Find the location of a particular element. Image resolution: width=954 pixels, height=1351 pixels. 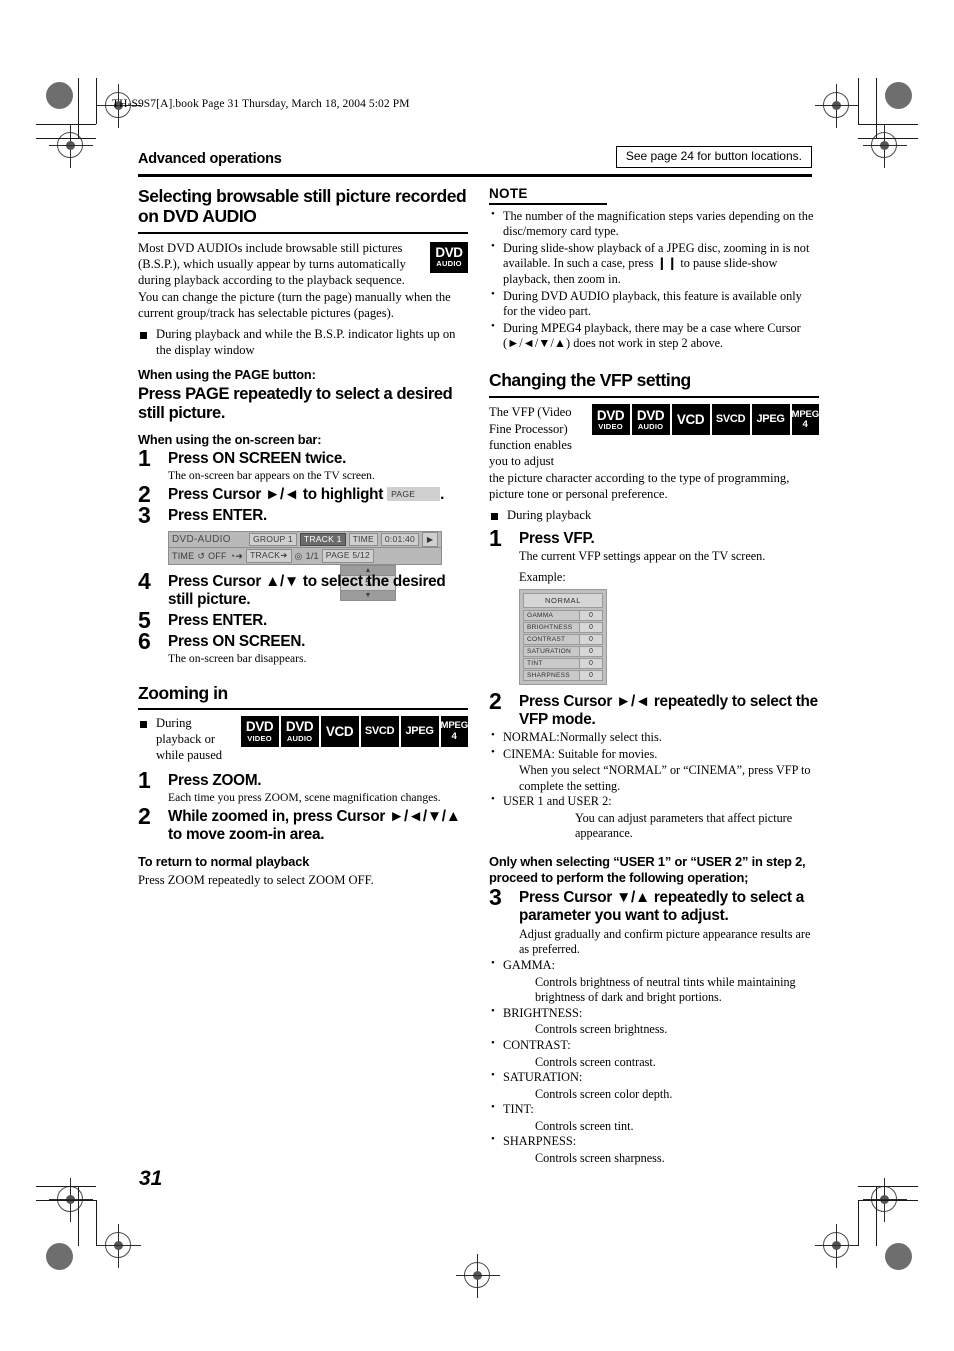

vfp-param-row: SHARPNESS 0 is located at coordinates (563, 676).